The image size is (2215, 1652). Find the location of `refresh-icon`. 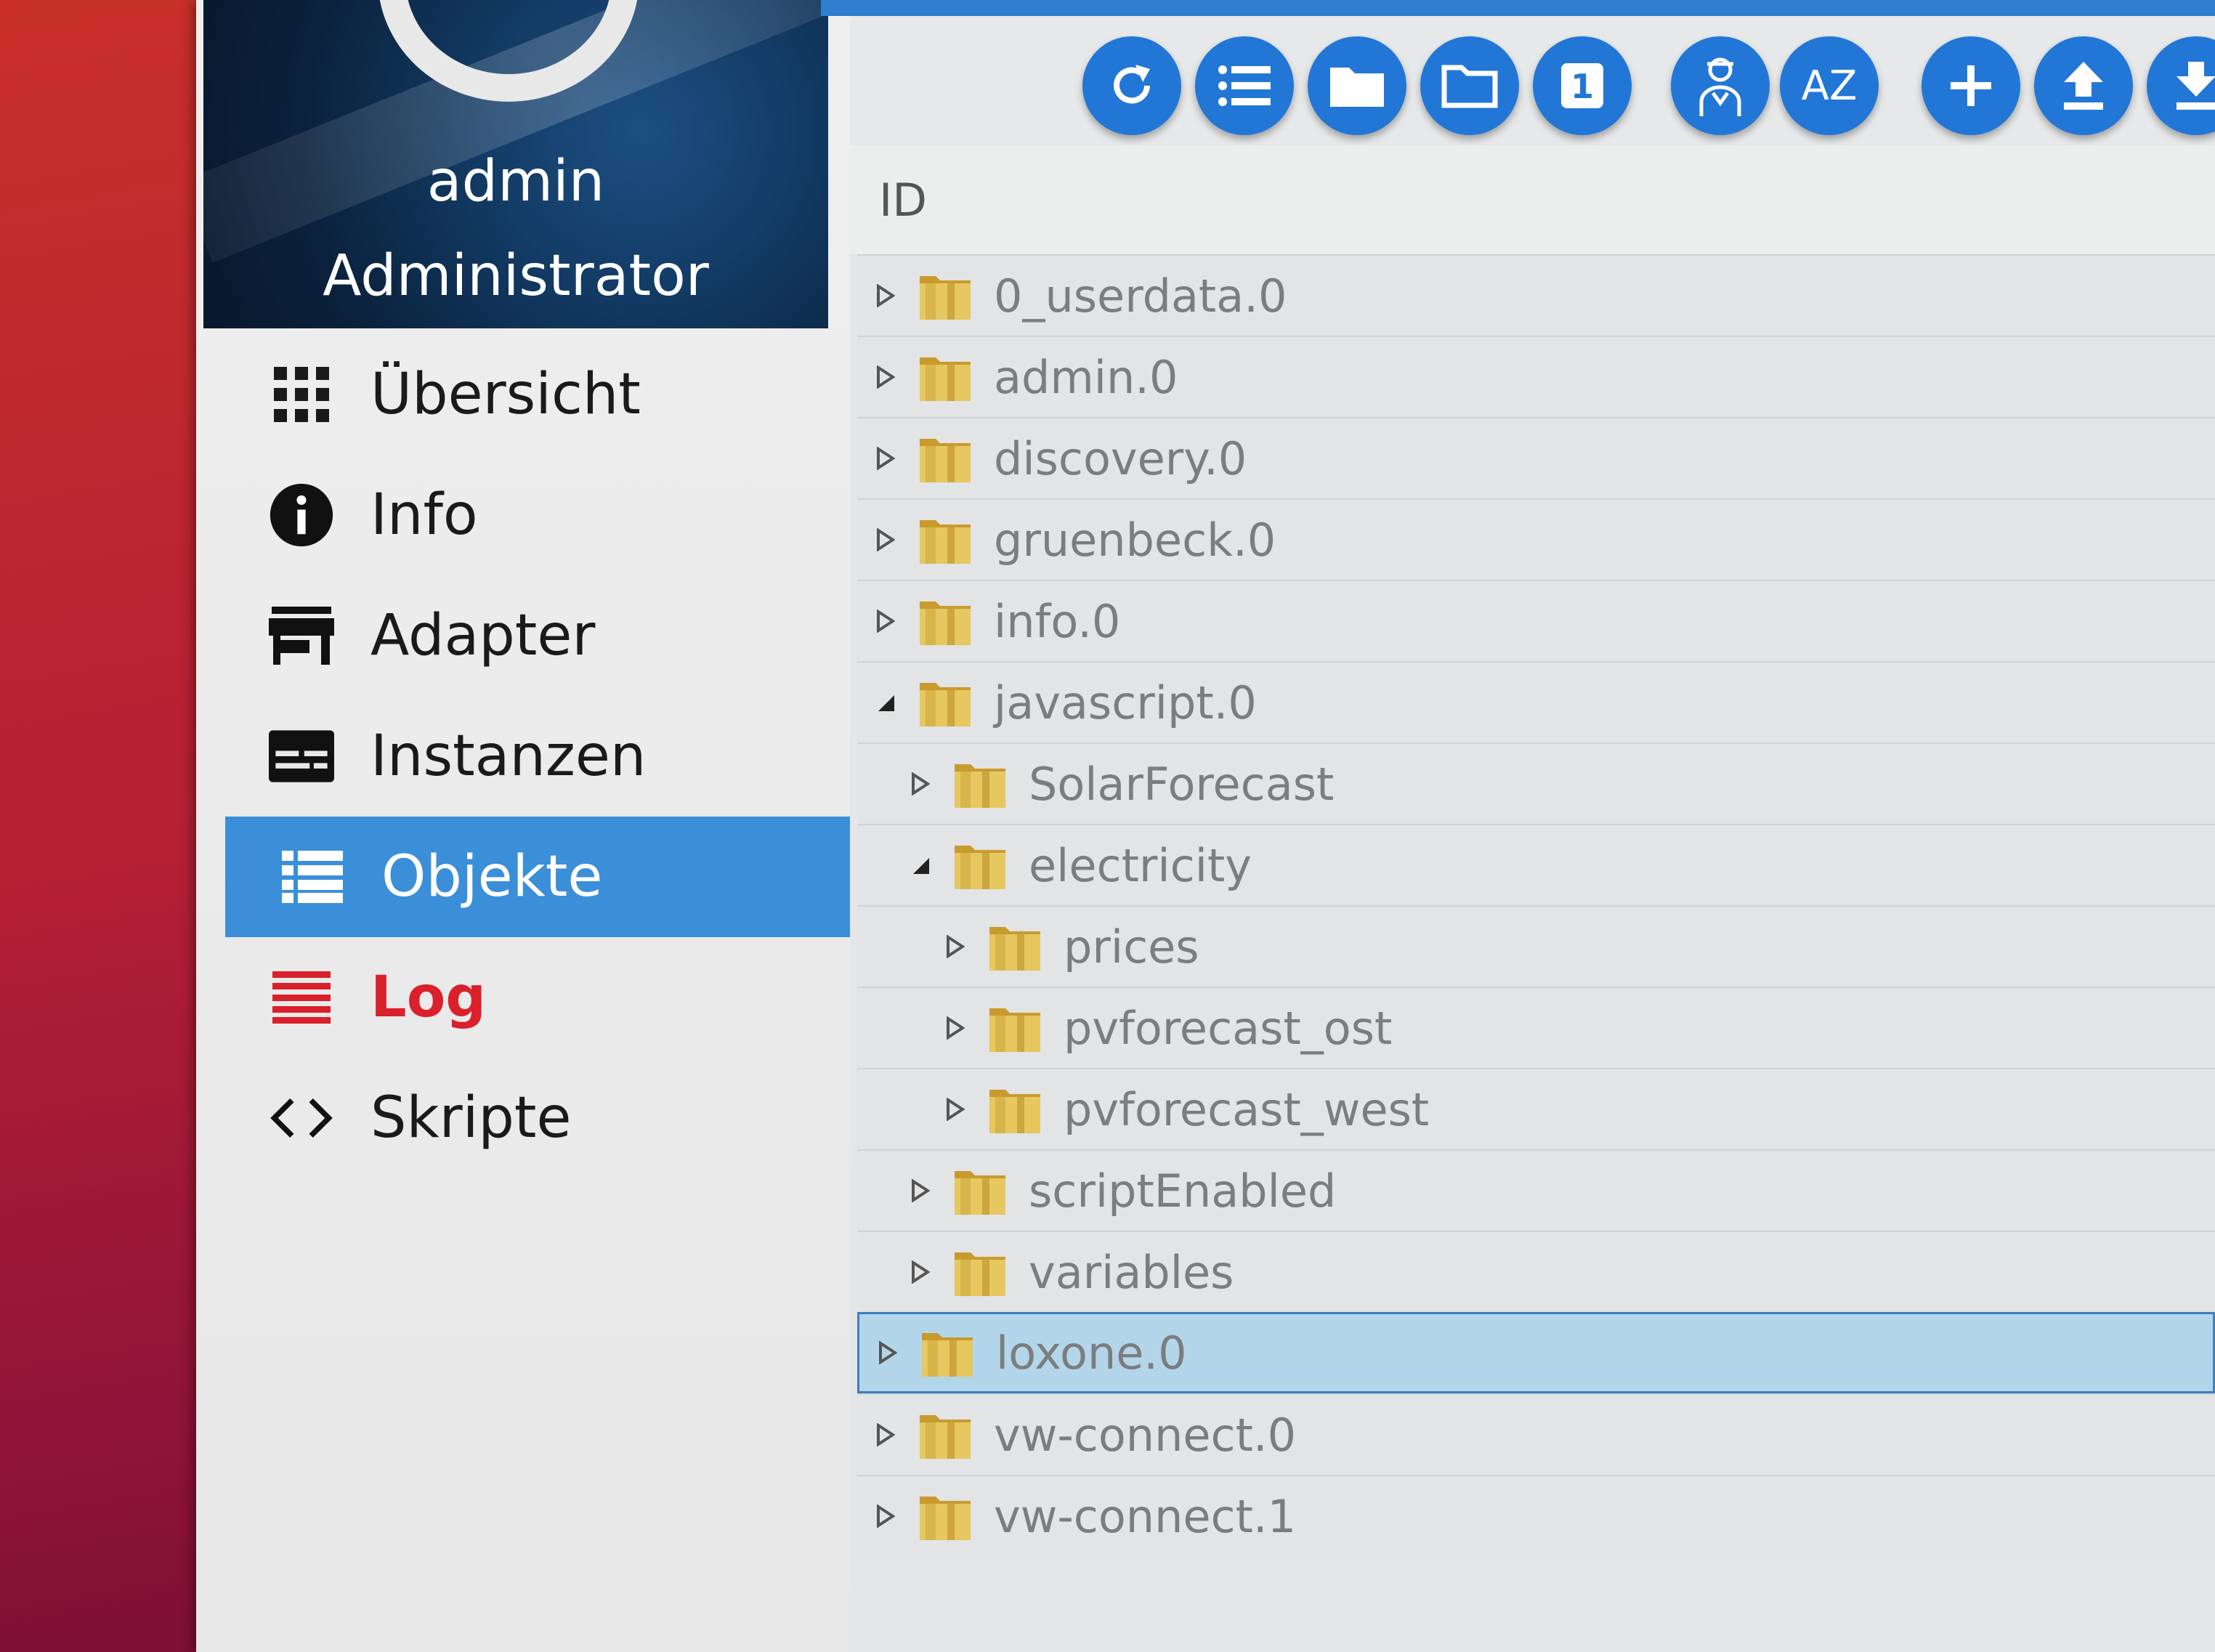

refresh-icon is located at coordinates (1132, 84).